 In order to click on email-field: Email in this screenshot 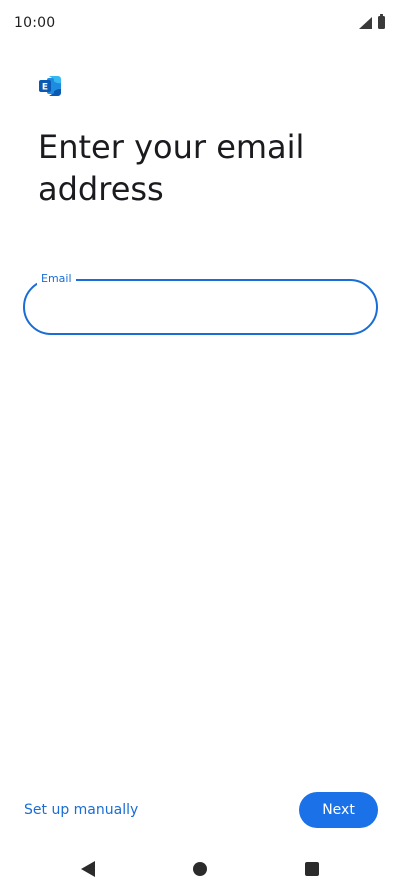, I will do `click(200, 303)`.